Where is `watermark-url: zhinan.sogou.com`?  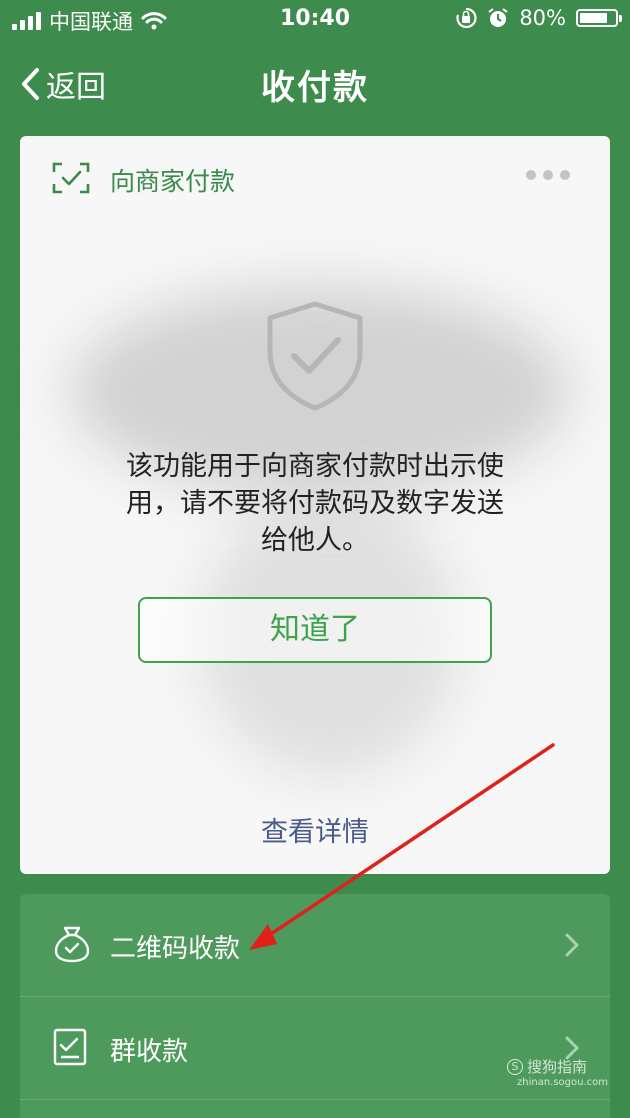 watermark-url: zhinan.sogou.com is located at coordinates (562, 1082).